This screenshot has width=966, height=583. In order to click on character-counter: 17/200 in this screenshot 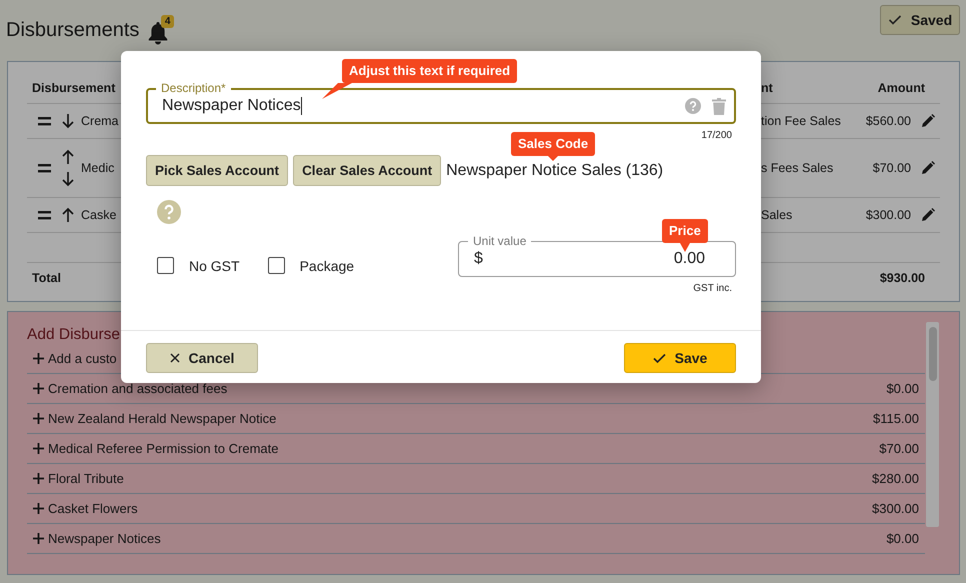, I will do `click(716, 136)`.